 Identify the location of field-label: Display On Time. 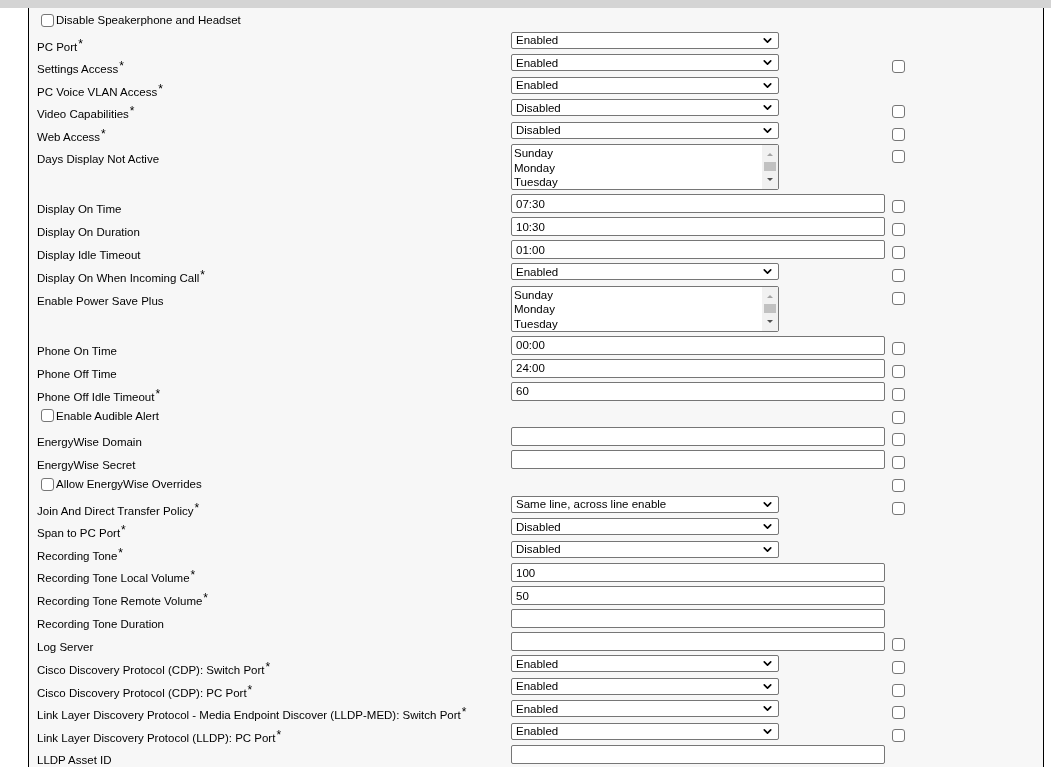
(79, 209).